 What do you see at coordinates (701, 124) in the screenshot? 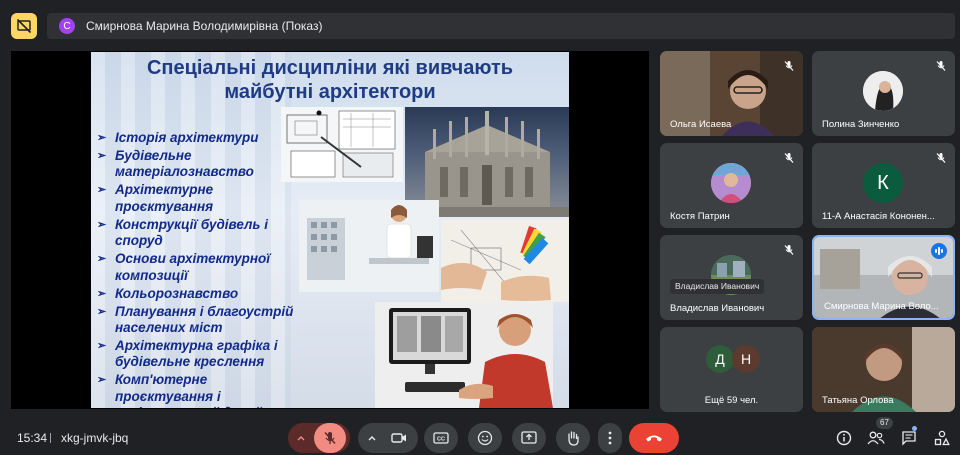
I see `participant-name: Ольга Исаева` at bounding box center [701, 124].